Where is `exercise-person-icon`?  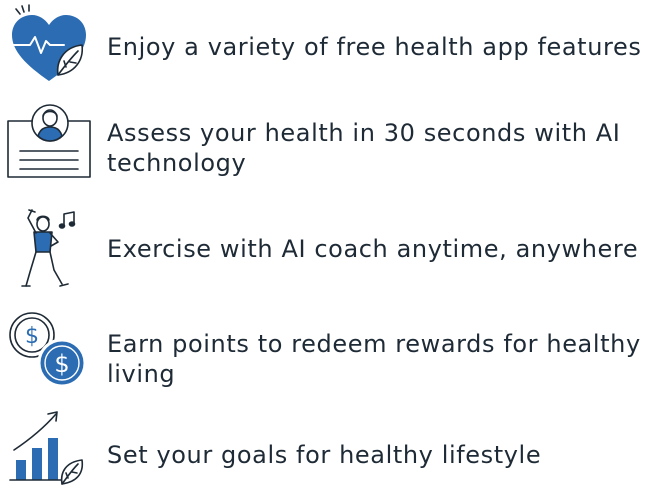 exercise-person-icon is located at coordinates (49, 249).